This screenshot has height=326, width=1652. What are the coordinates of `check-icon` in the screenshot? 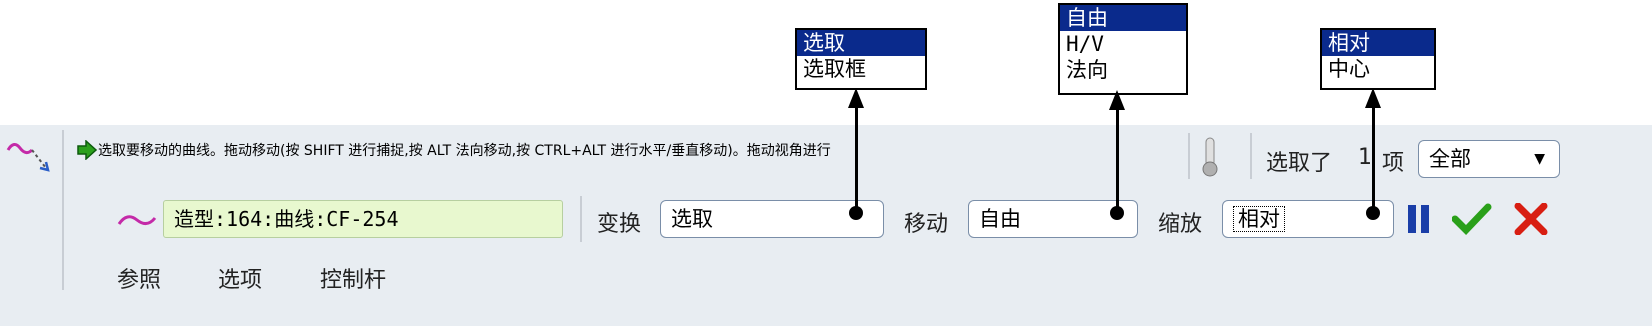 It's located at (1471, 219).